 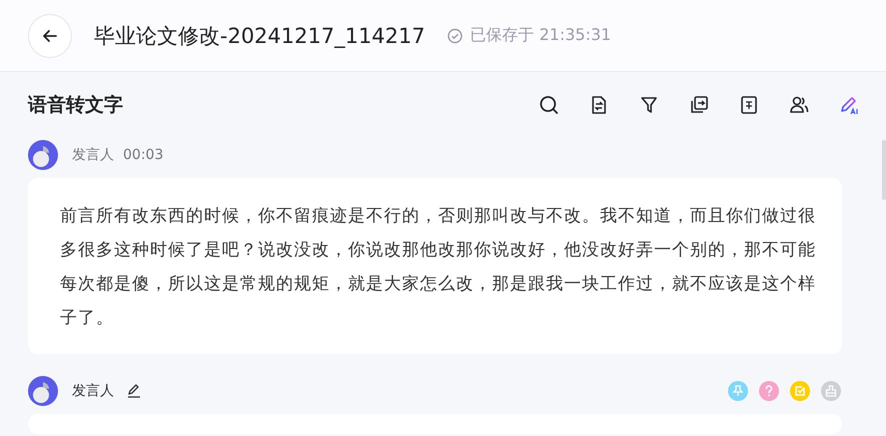 I want to click on pin-marker-button, so click(x=738, y=391).